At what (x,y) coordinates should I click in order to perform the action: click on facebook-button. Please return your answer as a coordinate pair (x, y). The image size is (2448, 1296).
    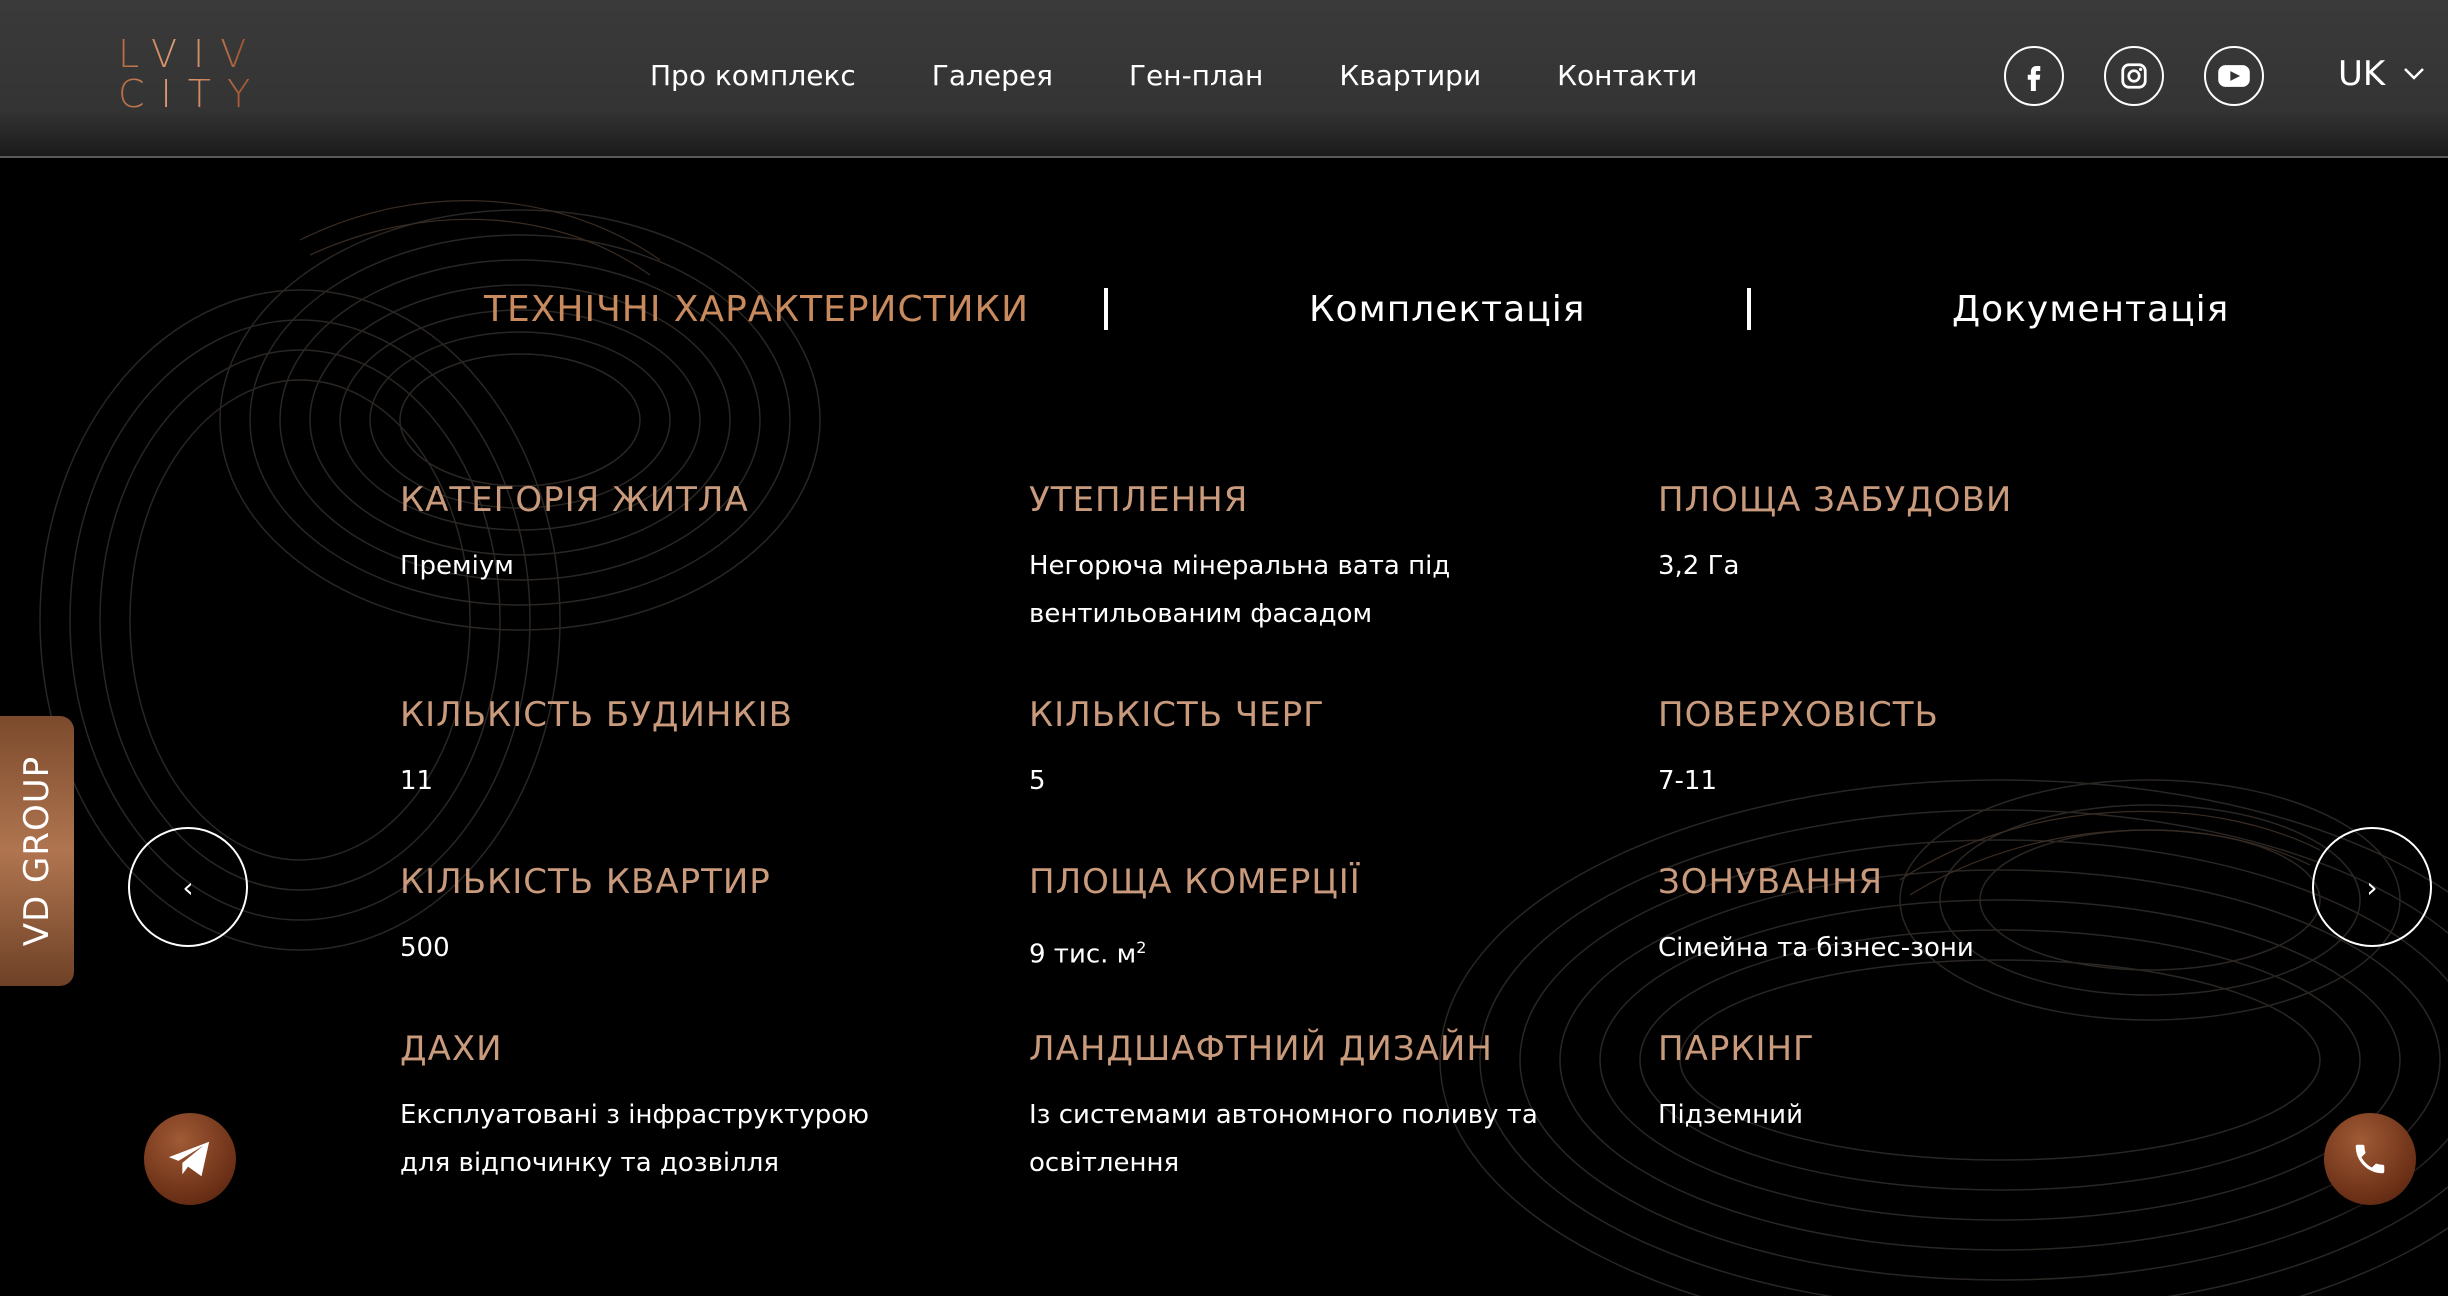
    Looking at the image, I should click on (2034, 76).